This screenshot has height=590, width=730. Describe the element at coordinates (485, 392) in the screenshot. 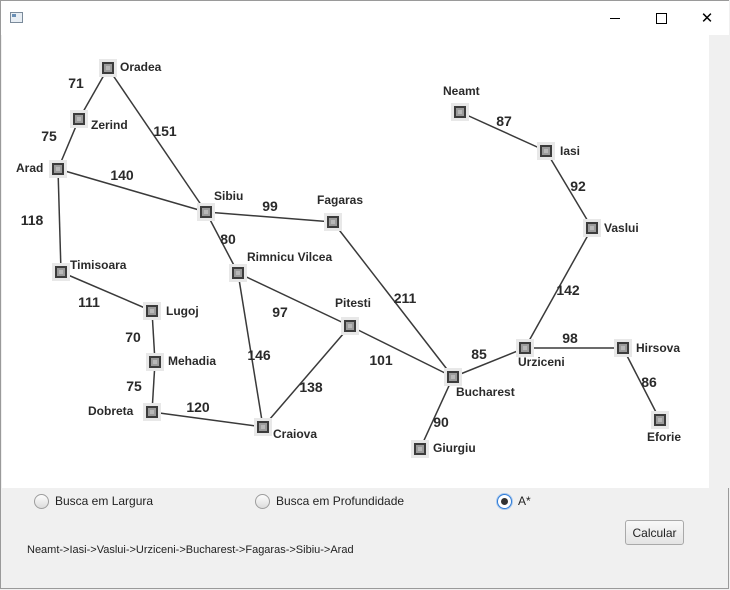

I see `city-name-label: Bucharest` at that location.